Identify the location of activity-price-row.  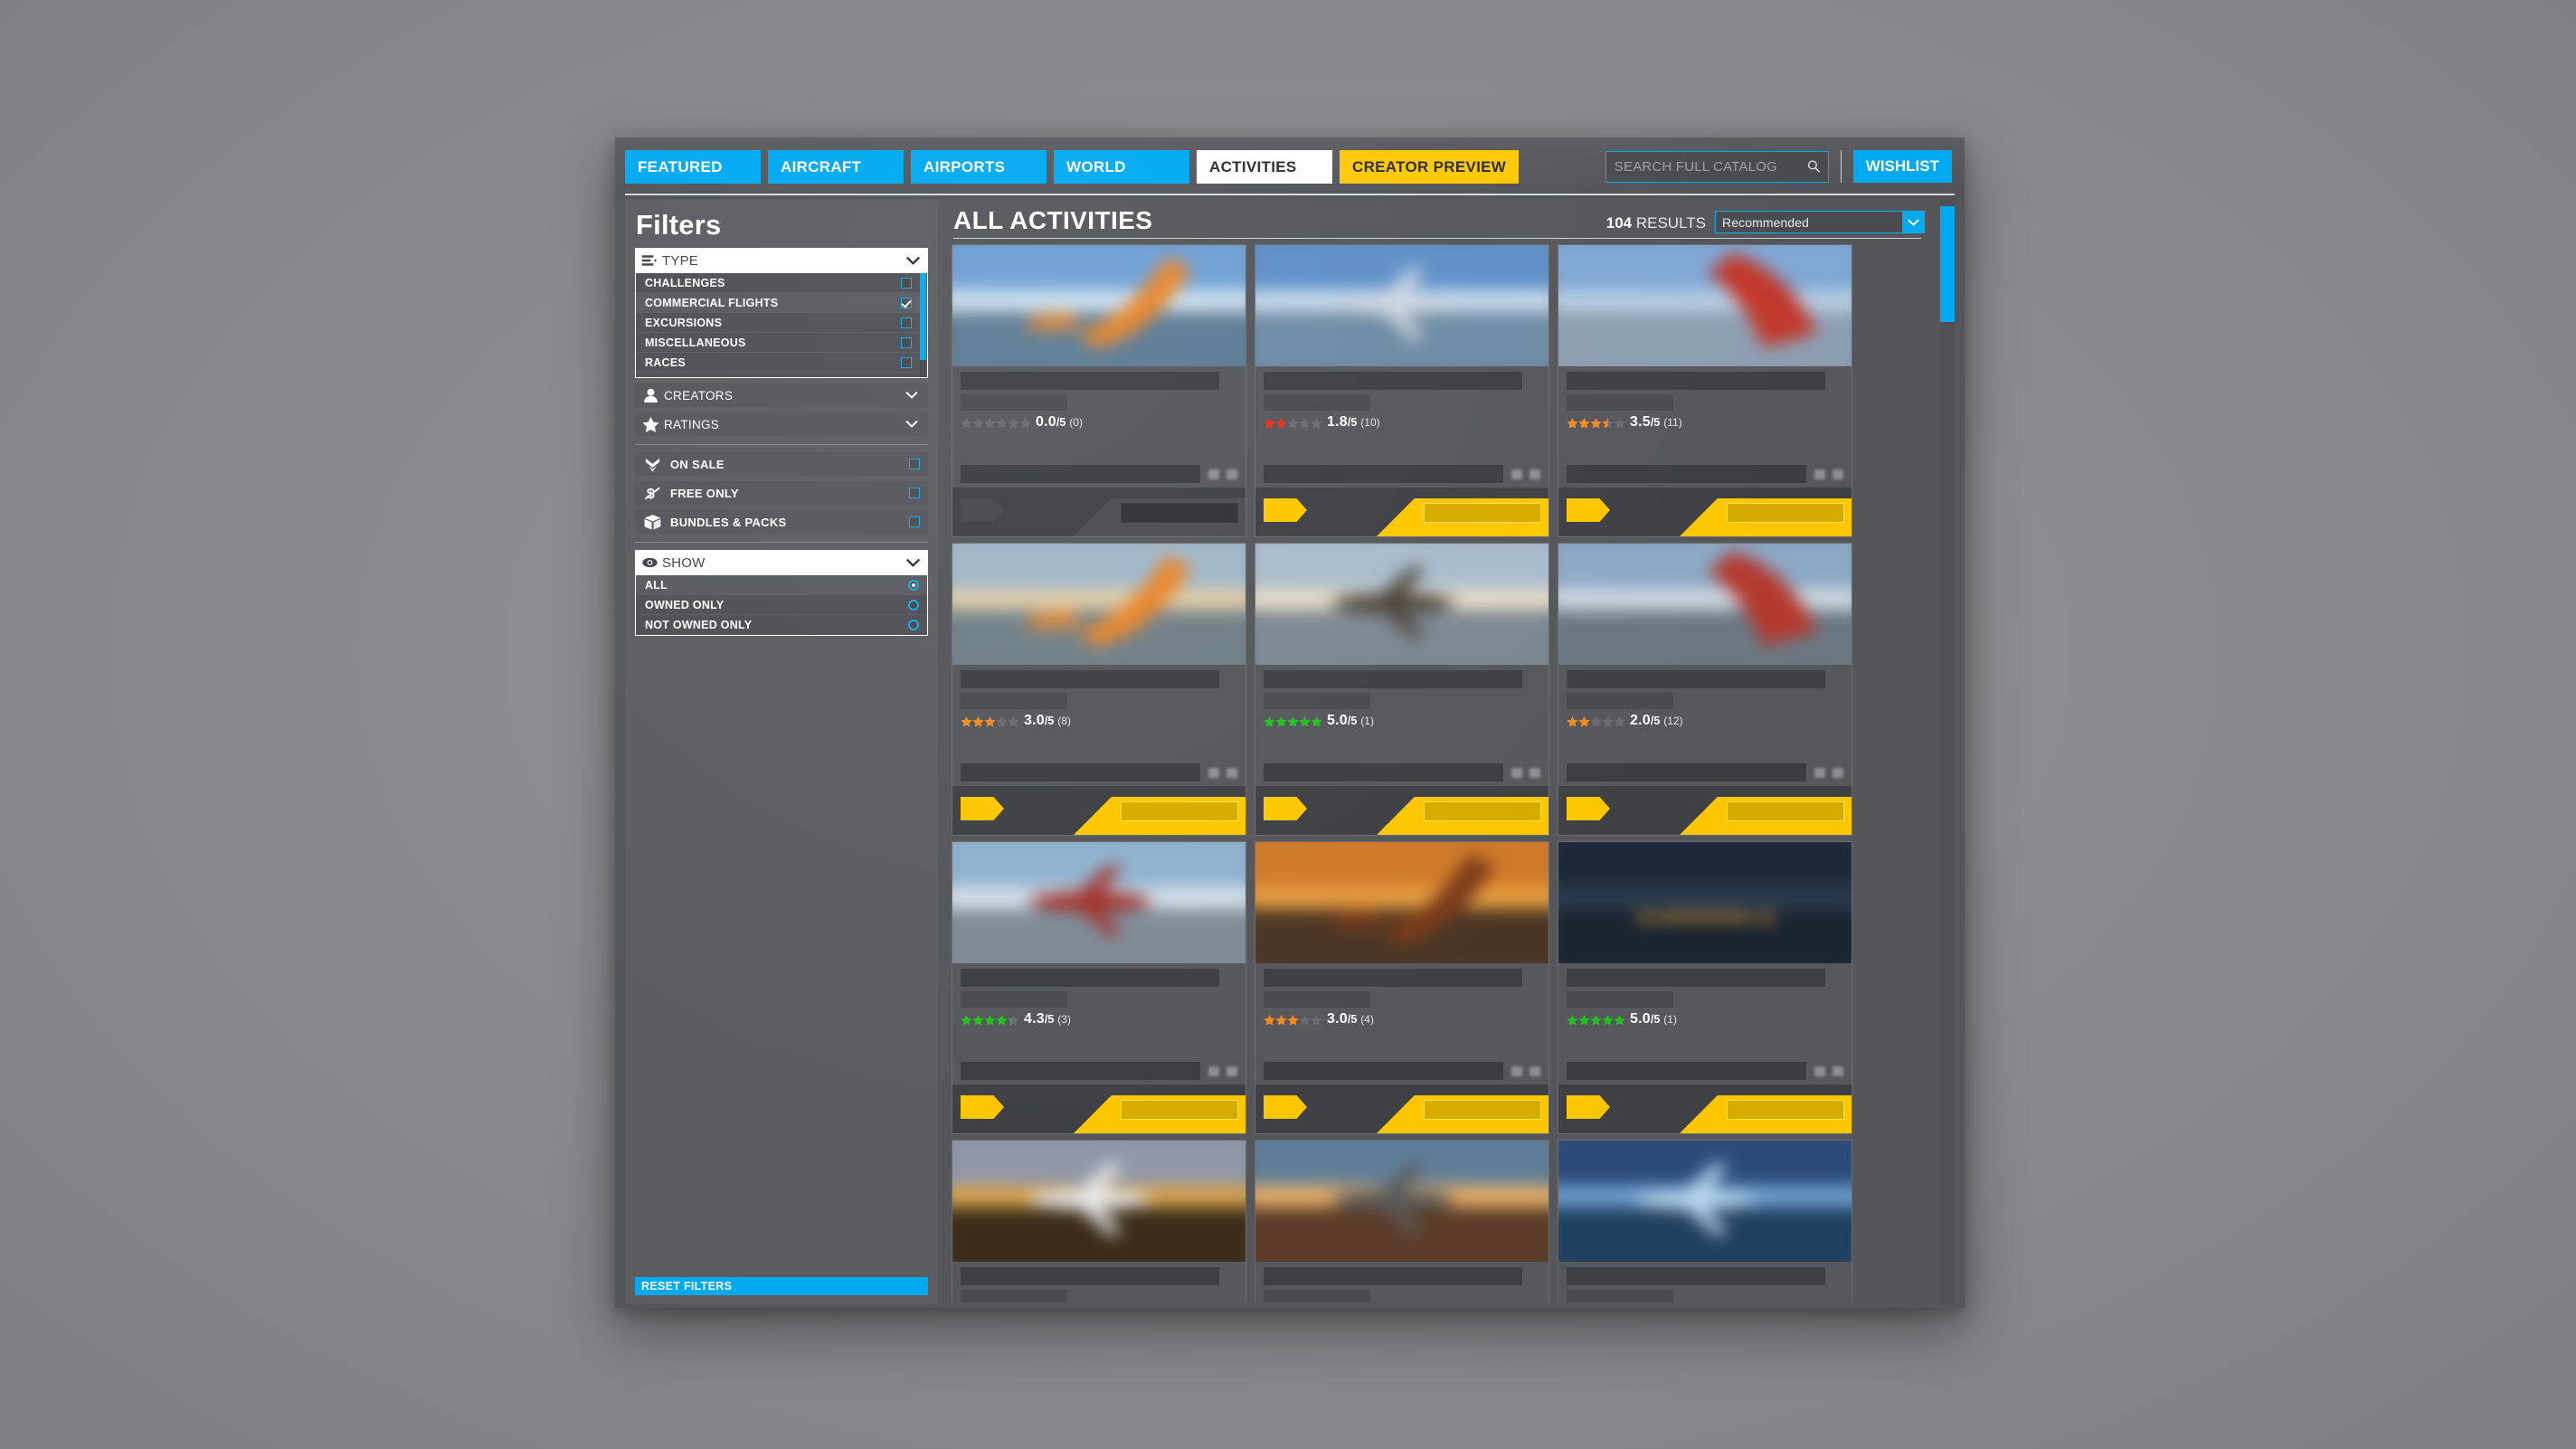
(1099, 773).